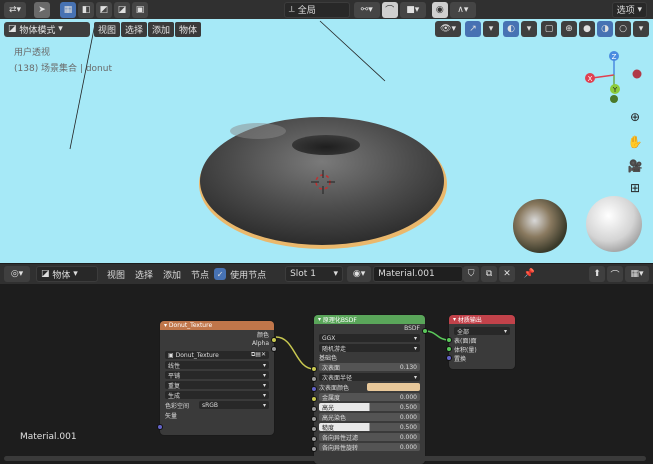  What do you see at coordinates (217, 385) in the screenshot?
I see `extension-dropdown: 重复 ▾` at bounding box center [217, 385].